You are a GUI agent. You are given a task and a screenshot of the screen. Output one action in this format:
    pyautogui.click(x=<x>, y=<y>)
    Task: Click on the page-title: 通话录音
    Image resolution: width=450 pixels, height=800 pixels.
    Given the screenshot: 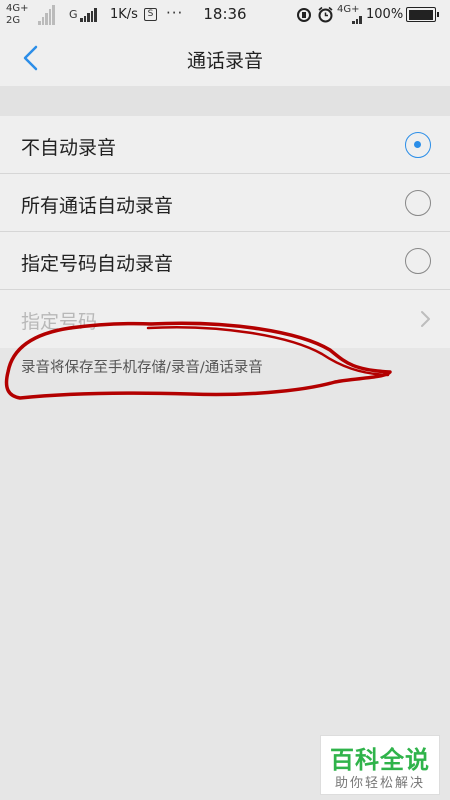 What is the action you would take?
    pyautogui.click(x=224, y=61)
    